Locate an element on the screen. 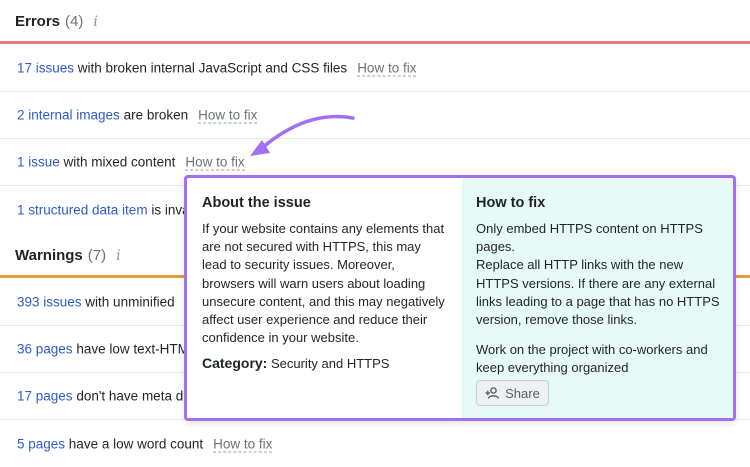 This screenshot has width=750, height=467. errors-title: Errors (4) i is located at coordinates (56, 21).